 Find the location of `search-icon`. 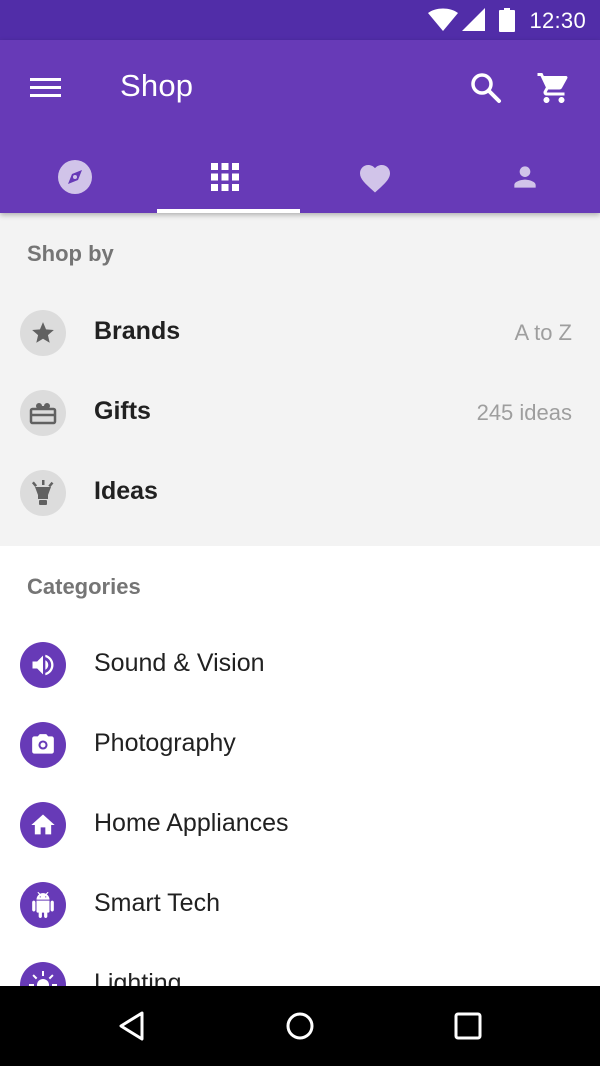

search-icon is located at coordinates (486, 88).